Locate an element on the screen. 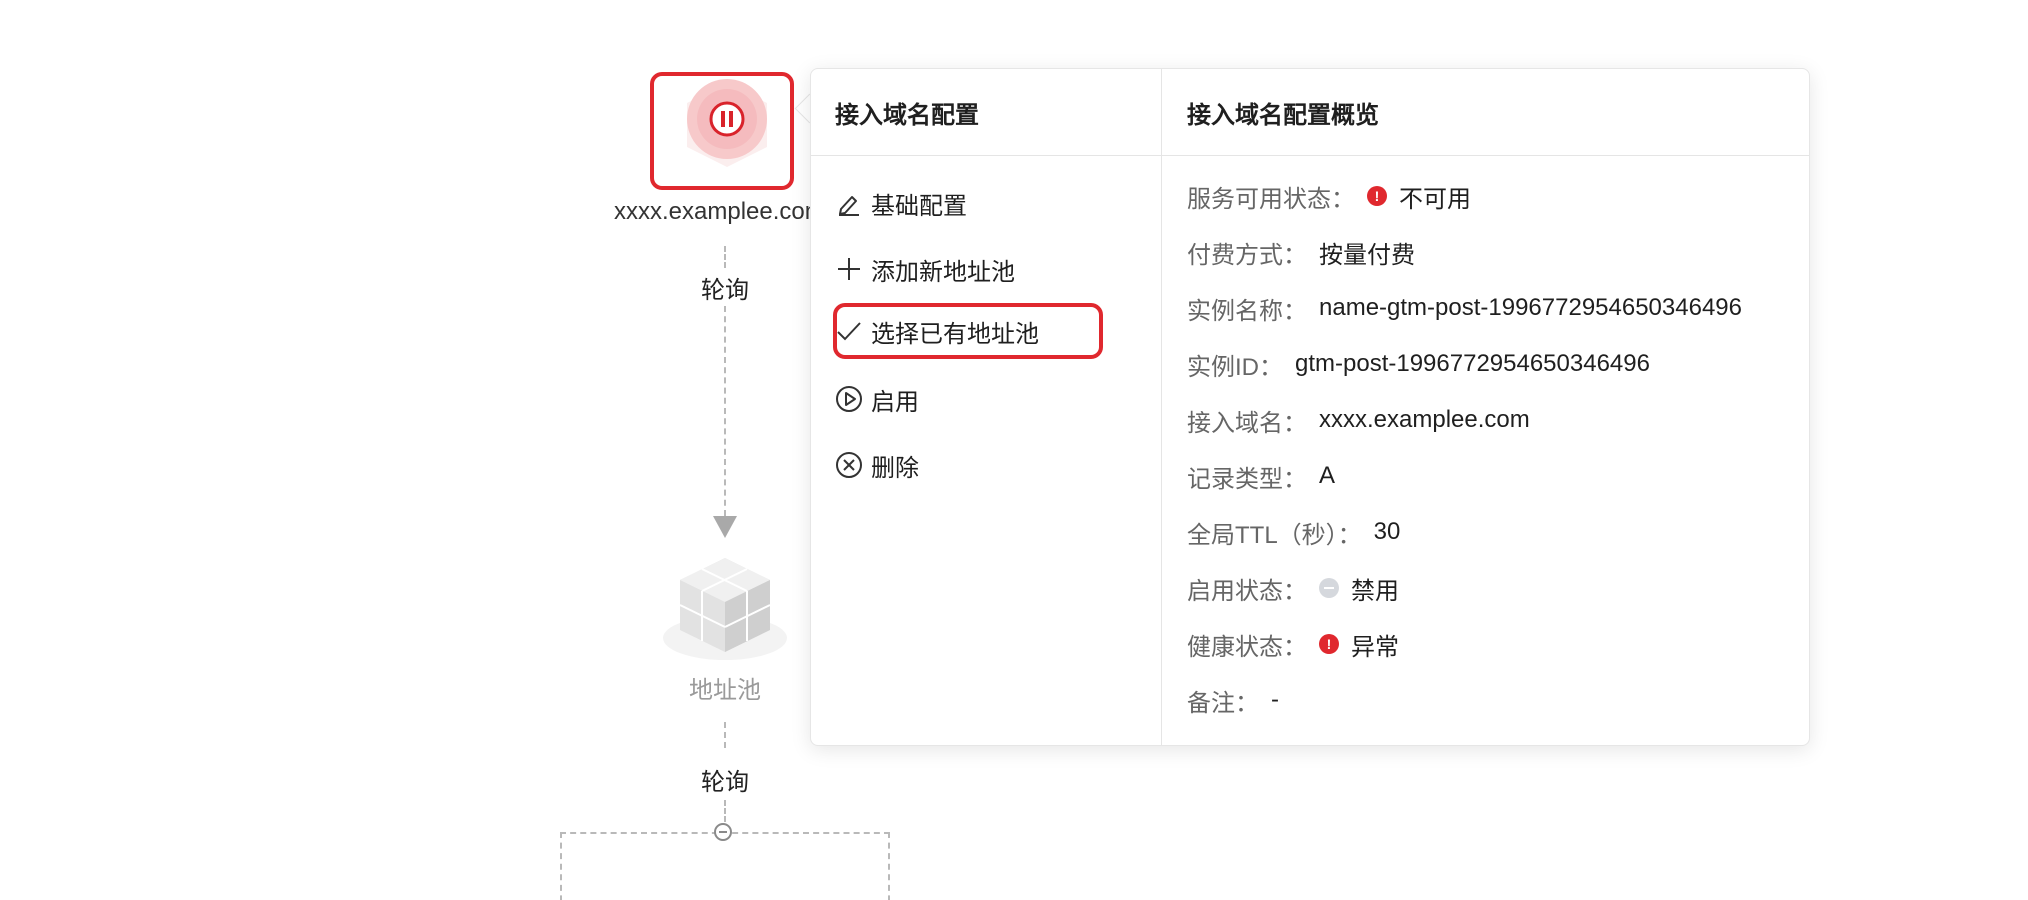  menu-item-enable: 启用 is located at coordinates (877, 399).